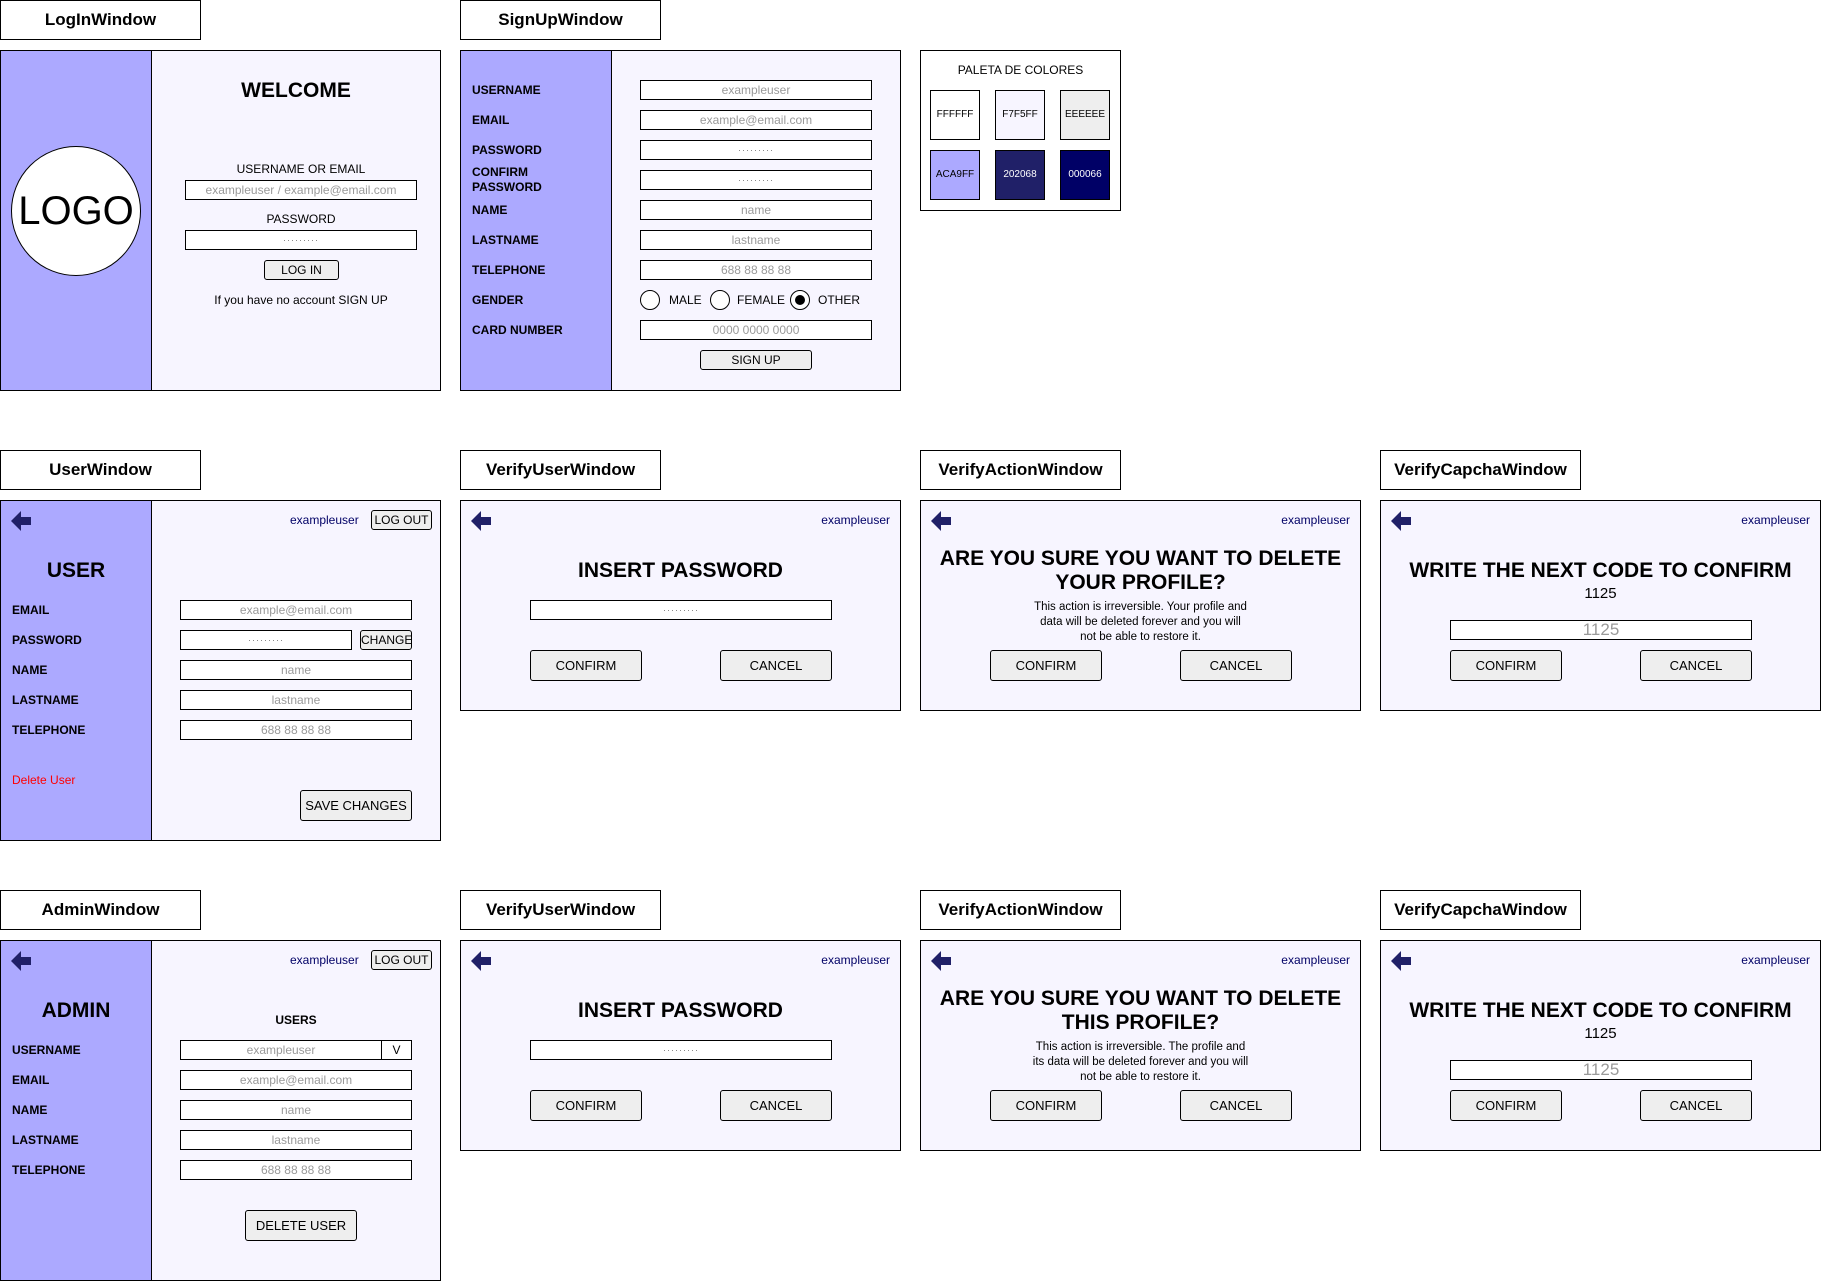 The width and height of the screenshot is (1821, 1281). Describe the element at coordinates (1020, 470) in the screenshot. I see `verify-action-window-title: VerifyActionWindow` at that location.